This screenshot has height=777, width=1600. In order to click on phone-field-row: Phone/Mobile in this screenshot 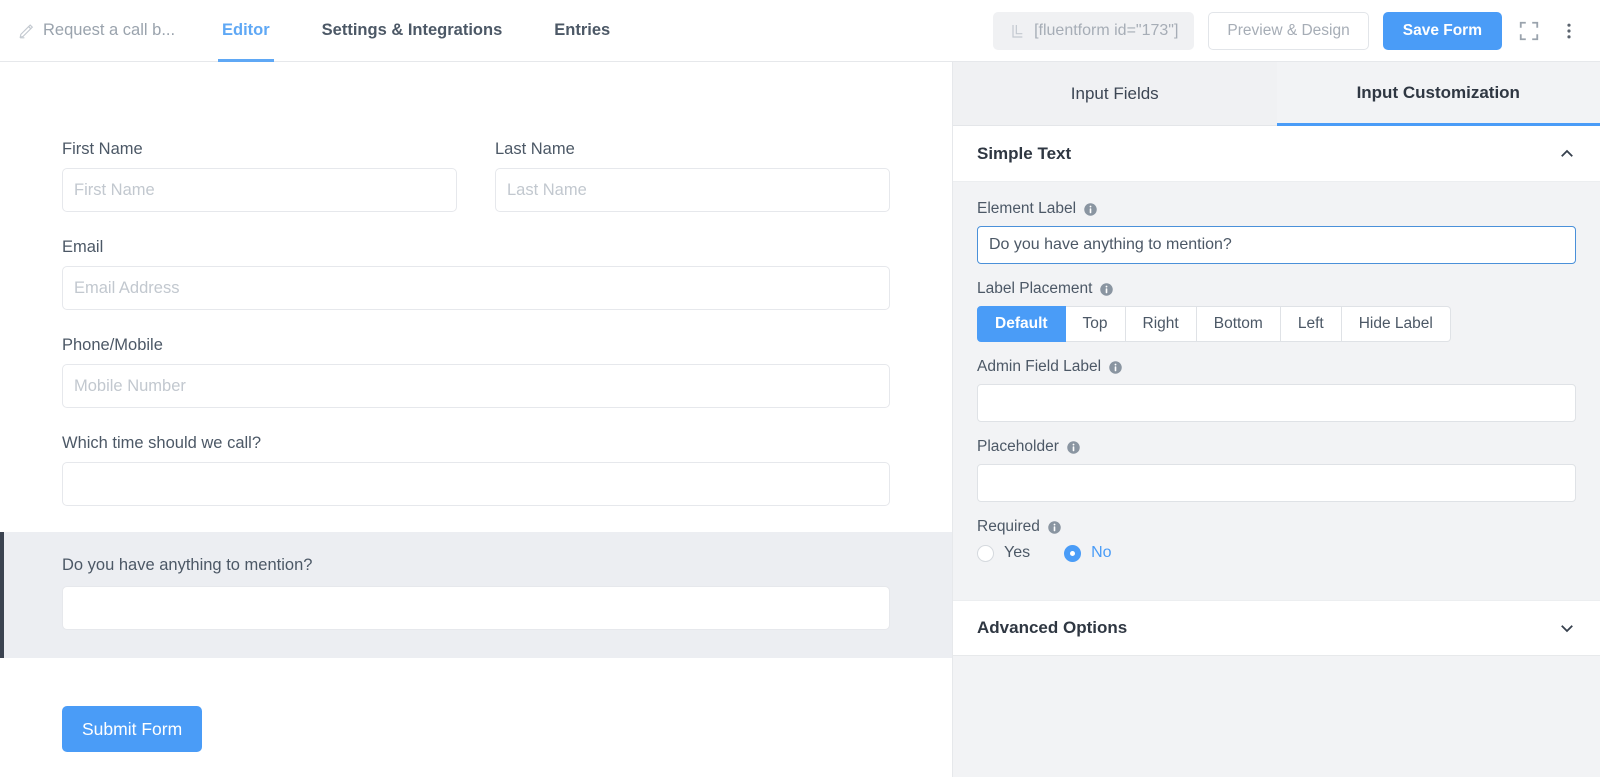, I will do `click(476, 372)`.